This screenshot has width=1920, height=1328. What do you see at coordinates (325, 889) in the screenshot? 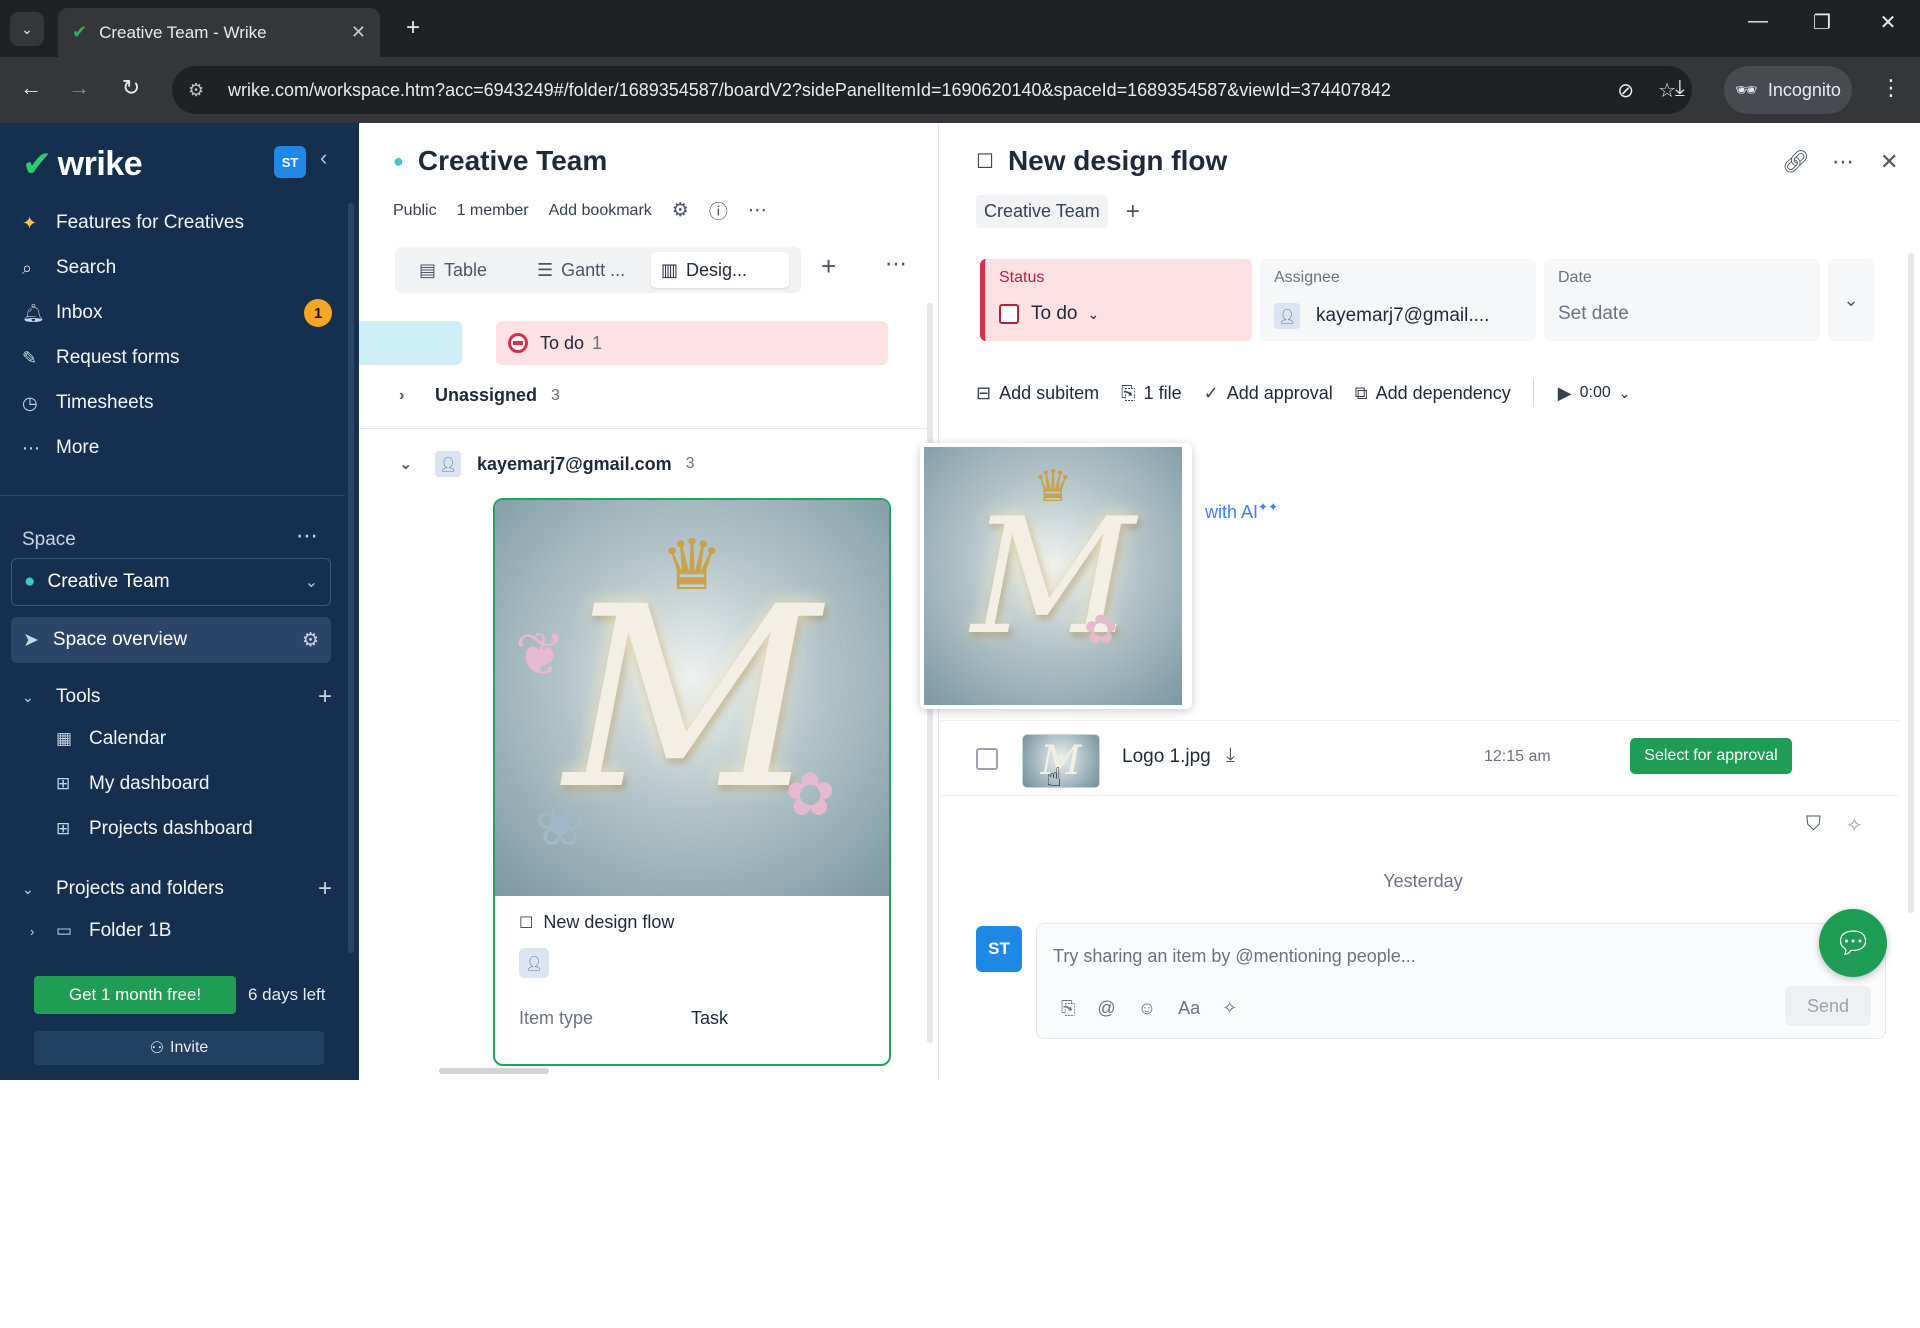
I see `add-project-icon: +` at bounding box center [325, 889].